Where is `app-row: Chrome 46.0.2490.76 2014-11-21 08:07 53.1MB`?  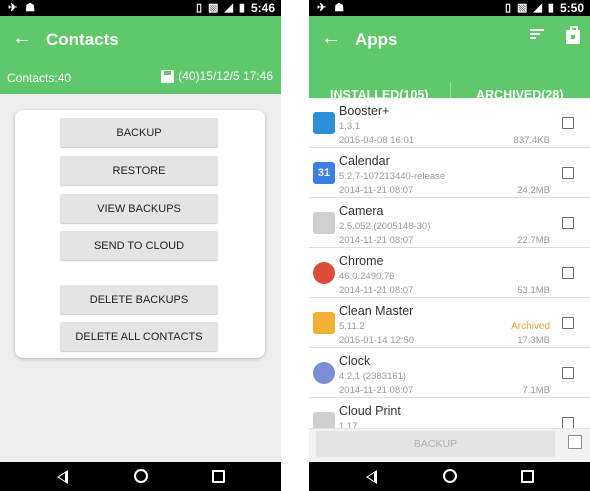 app-row: Chrome 46.0.2490.76 2014-11-21 08:07 53.1MB is located at coordinates (449, 273).